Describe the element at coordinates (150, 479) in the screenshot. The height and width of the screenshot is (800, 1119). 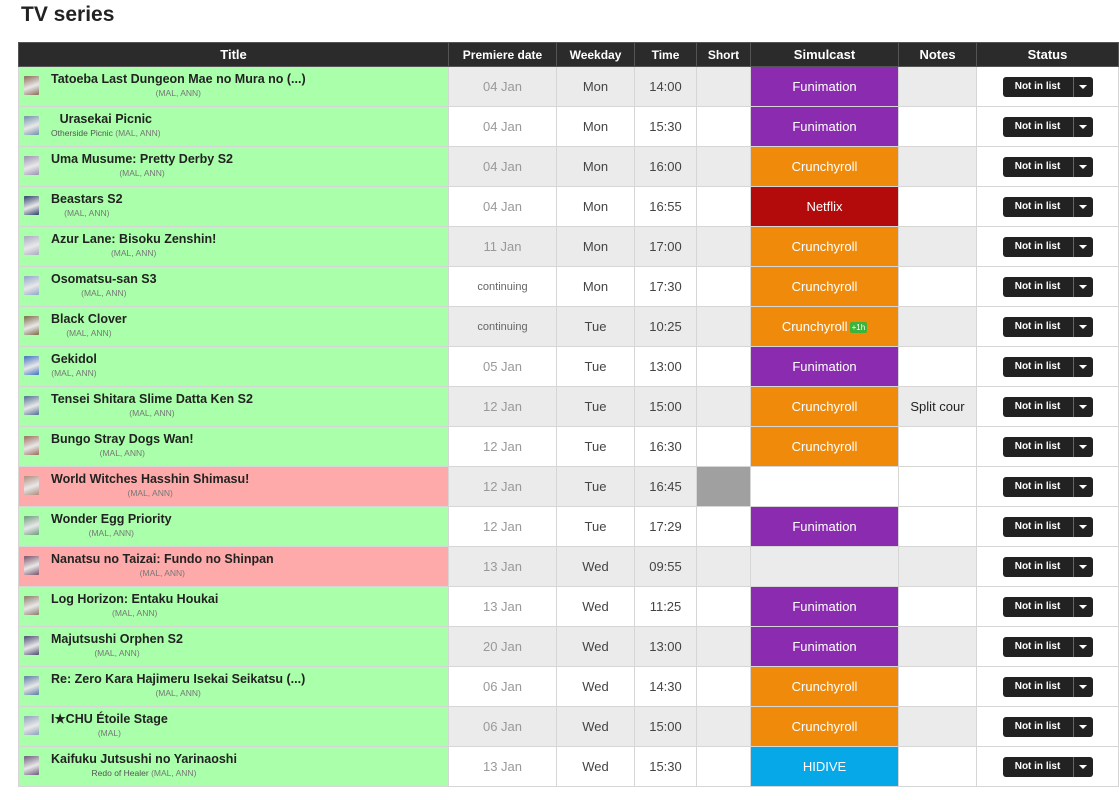
I see `series-title: World Witches Hasshin Shimasu!` at that location.